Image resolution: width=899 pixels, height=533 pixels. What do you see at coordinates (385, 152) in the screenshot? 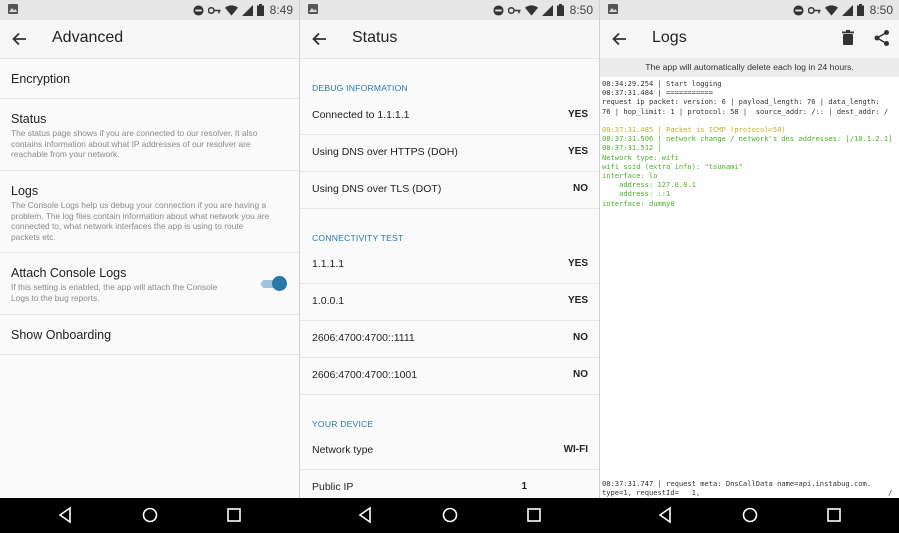
I see `status-label: Using DNS over HTTPS (DOH)` at bounding box center [385, 152].